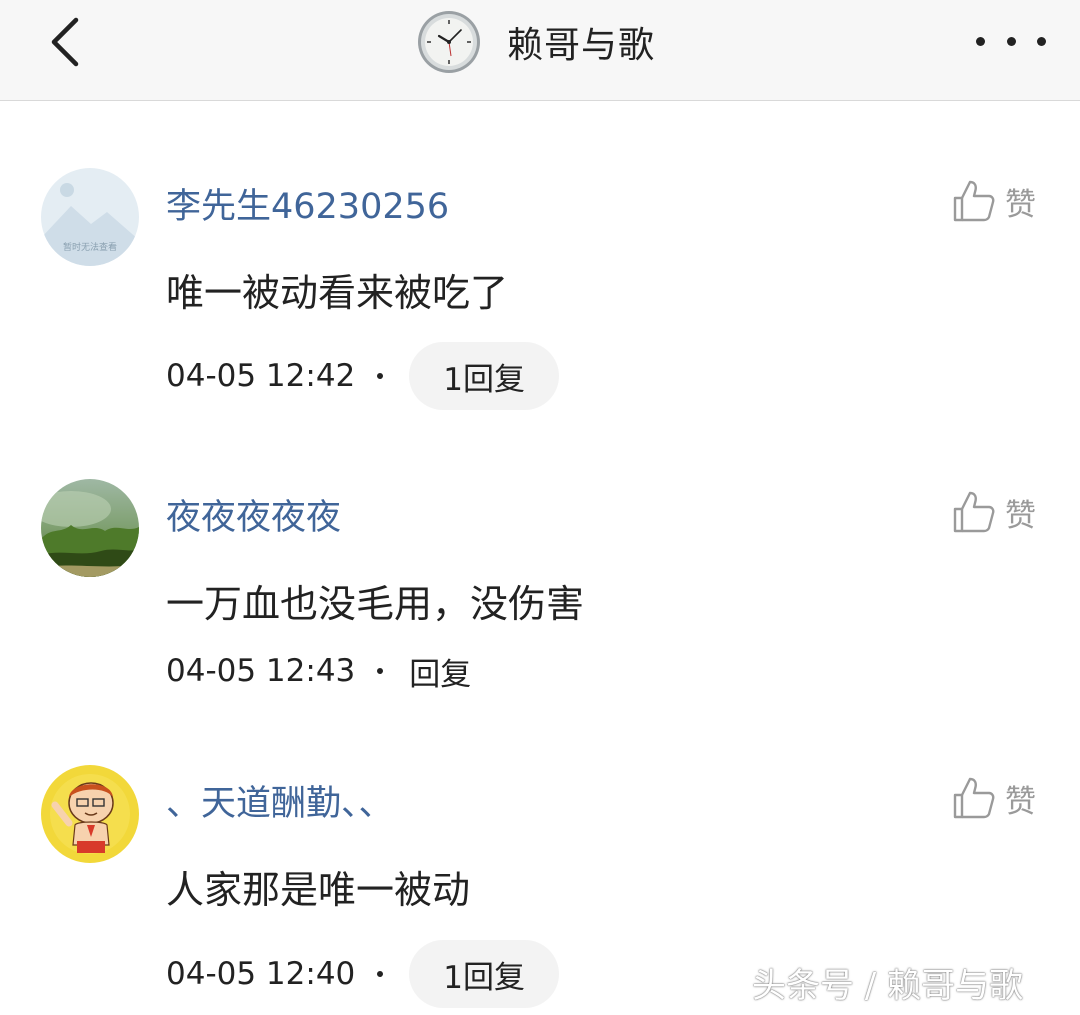 Image resolution: width=1080 pixels, height=1015 pixels. Describe the element at coordinates (980, 41) in the screenshot. I see `more-dots-icon` at that location.